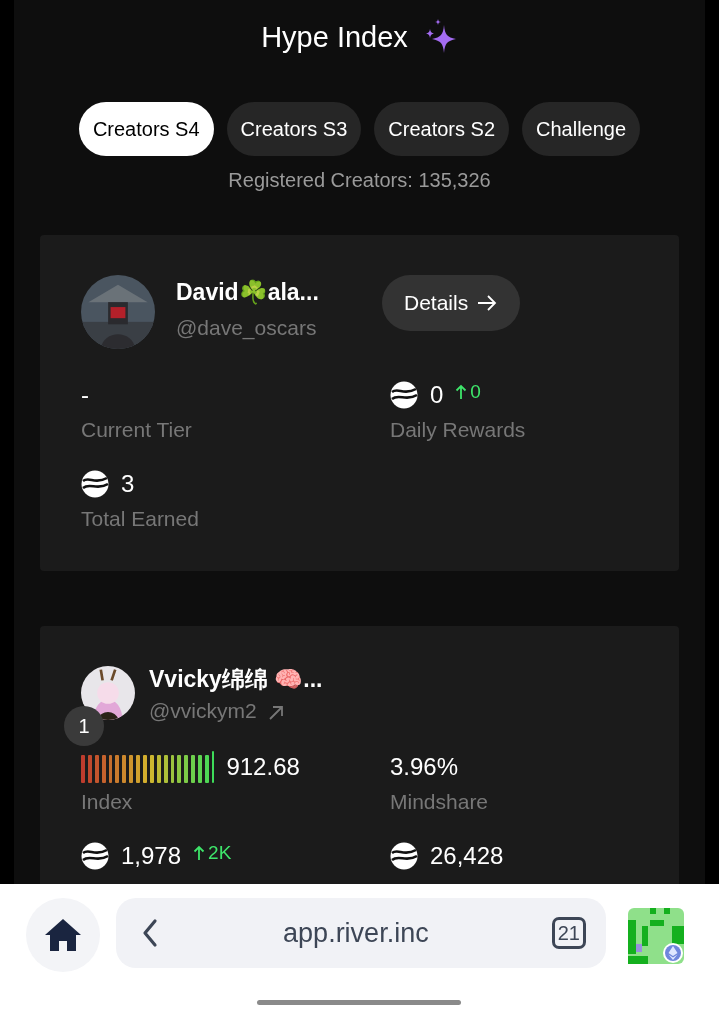  What do you see at coordinates (246, 328) in the screenshot?
I see `creator-handle: @dave_oscars` at bounding box center [246, 328].